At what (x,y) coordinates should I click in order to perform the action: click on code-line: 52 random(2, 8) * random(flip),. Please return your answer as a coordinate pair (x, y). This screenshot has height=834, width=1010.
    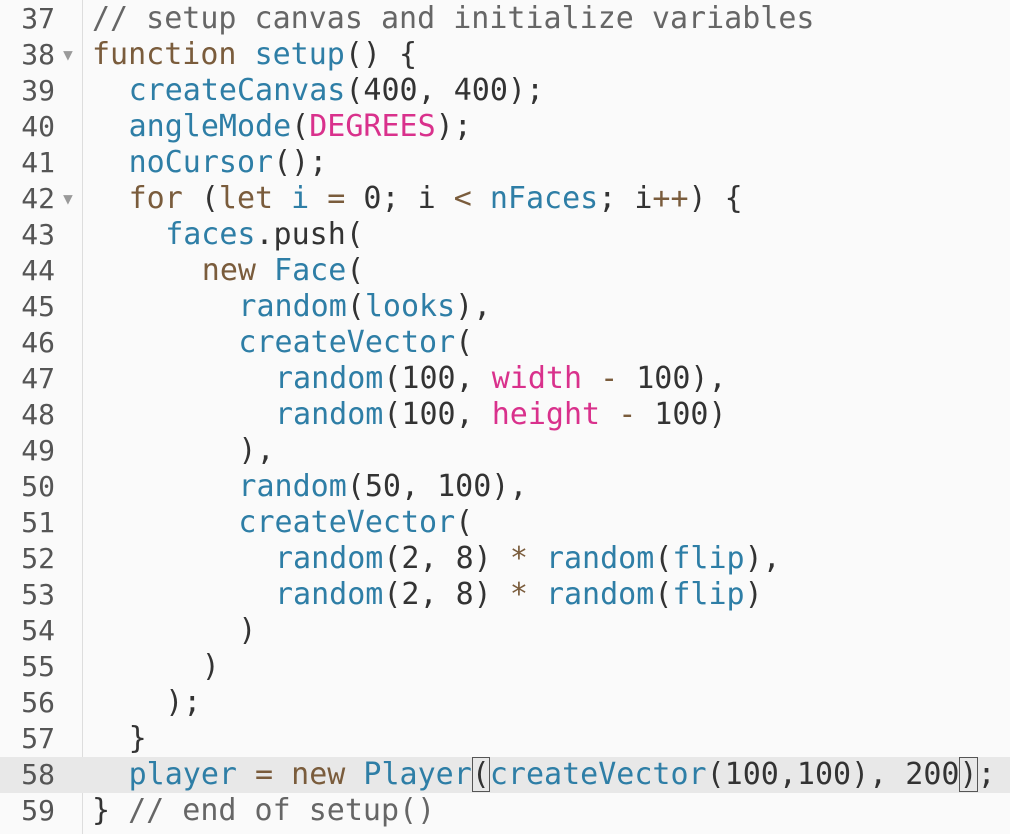
    Looking at the image, I should click on (505, 559).